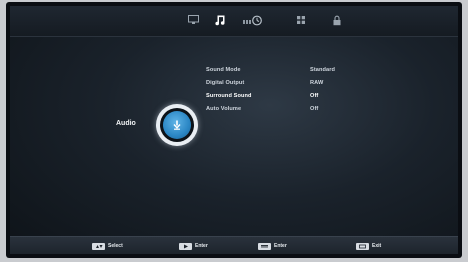 The image size is (468, 262). I want to click on hint-label: Select, so click(115, 246).